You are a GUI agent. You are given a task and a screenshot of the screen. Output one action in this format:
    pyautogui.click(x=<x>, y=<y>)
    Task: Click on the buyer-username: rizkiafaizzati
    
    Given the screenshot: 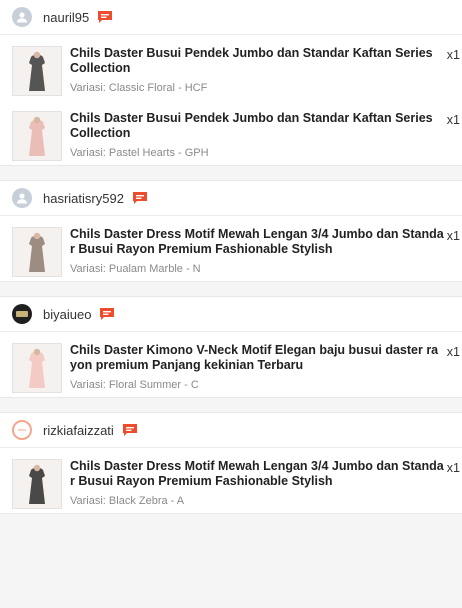 What is the action you would take?
    pyautogui.click(x=78, y=430)
    